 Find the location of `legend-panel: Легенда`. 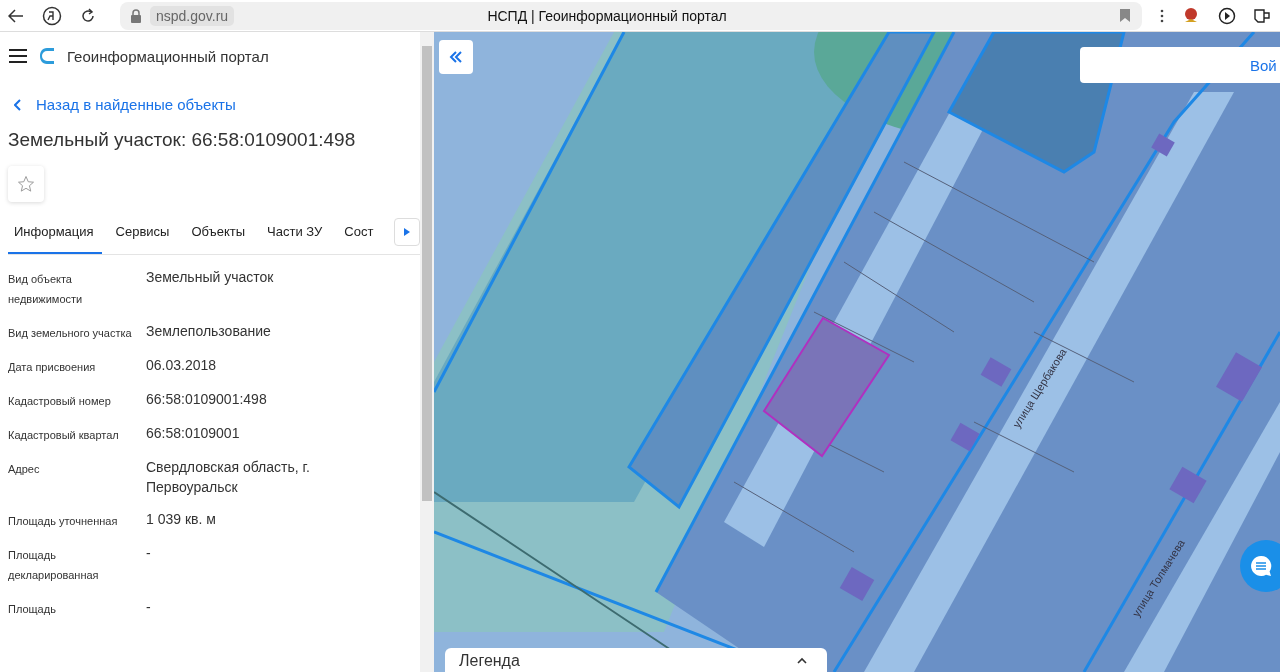

legend-panel: Легенда is located at coordinates (636, 660).